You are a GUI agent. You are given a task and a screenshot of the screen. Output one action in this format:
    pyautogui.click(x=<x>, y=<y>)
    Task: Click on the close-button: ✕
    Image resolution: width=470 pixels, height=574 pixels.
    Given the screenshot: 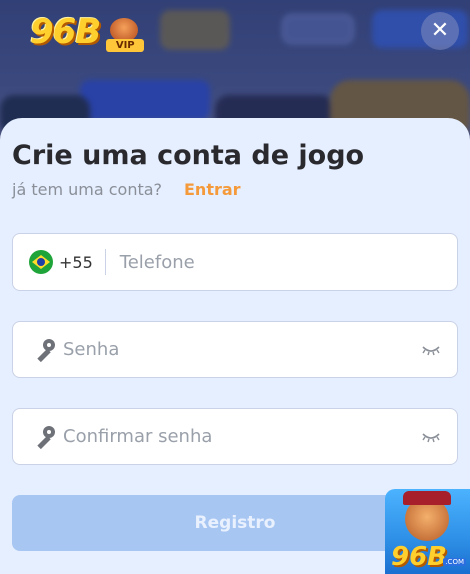 What is the action you would take?
    pyautogui.click(x=440, y=31)
    